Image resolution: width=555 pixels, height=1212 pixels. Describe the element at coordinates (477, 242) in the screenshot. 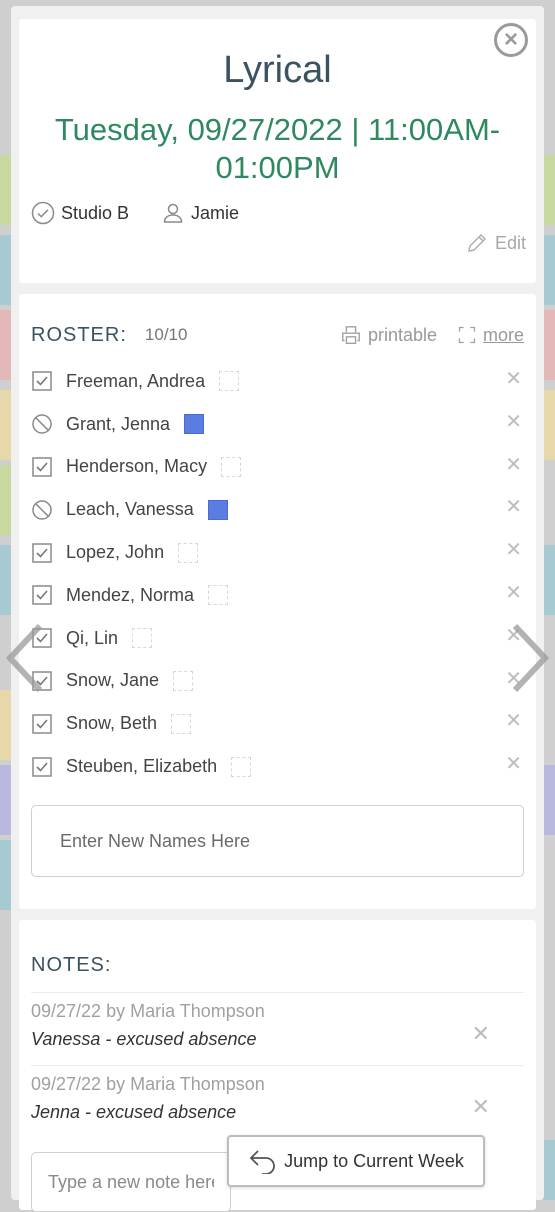

I see `pencil-icon` at that location.